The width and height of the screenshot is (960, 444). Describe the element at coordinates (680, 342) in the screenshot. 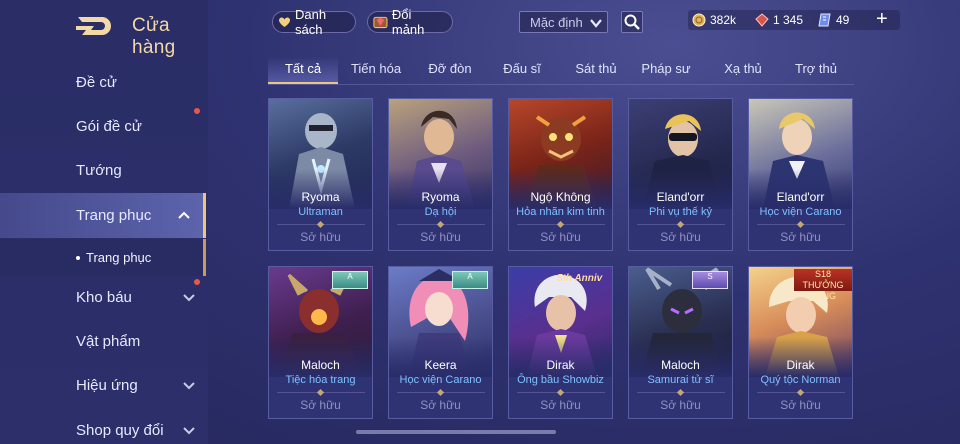

I see `skin-card: S Maloch Samurai tử sĩ Sở hữu` at that location.